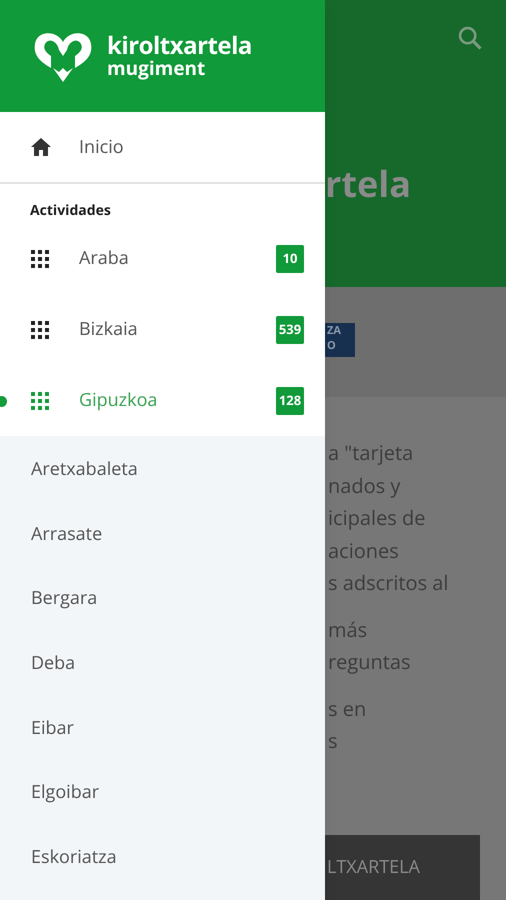 The height and width of the screenshot is (900, 506). Describe the element at coordinates (348, 629) in the screenshot. I see `body-text-line: más` at that location.